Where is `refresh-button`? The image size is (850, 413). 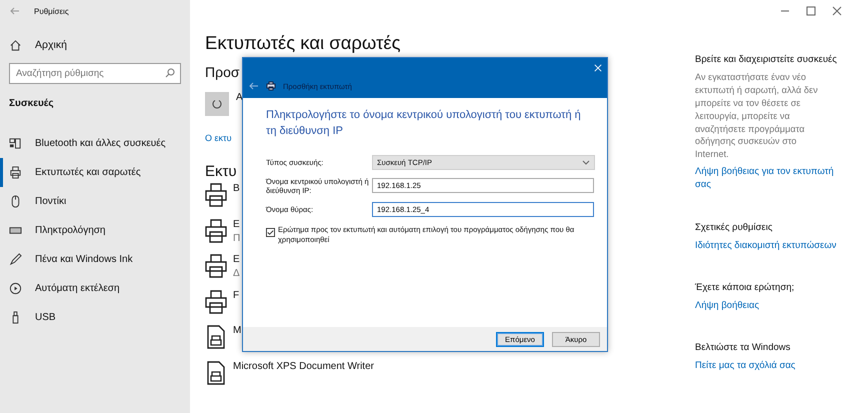
refresh-button is located at coordinates (217, 104).